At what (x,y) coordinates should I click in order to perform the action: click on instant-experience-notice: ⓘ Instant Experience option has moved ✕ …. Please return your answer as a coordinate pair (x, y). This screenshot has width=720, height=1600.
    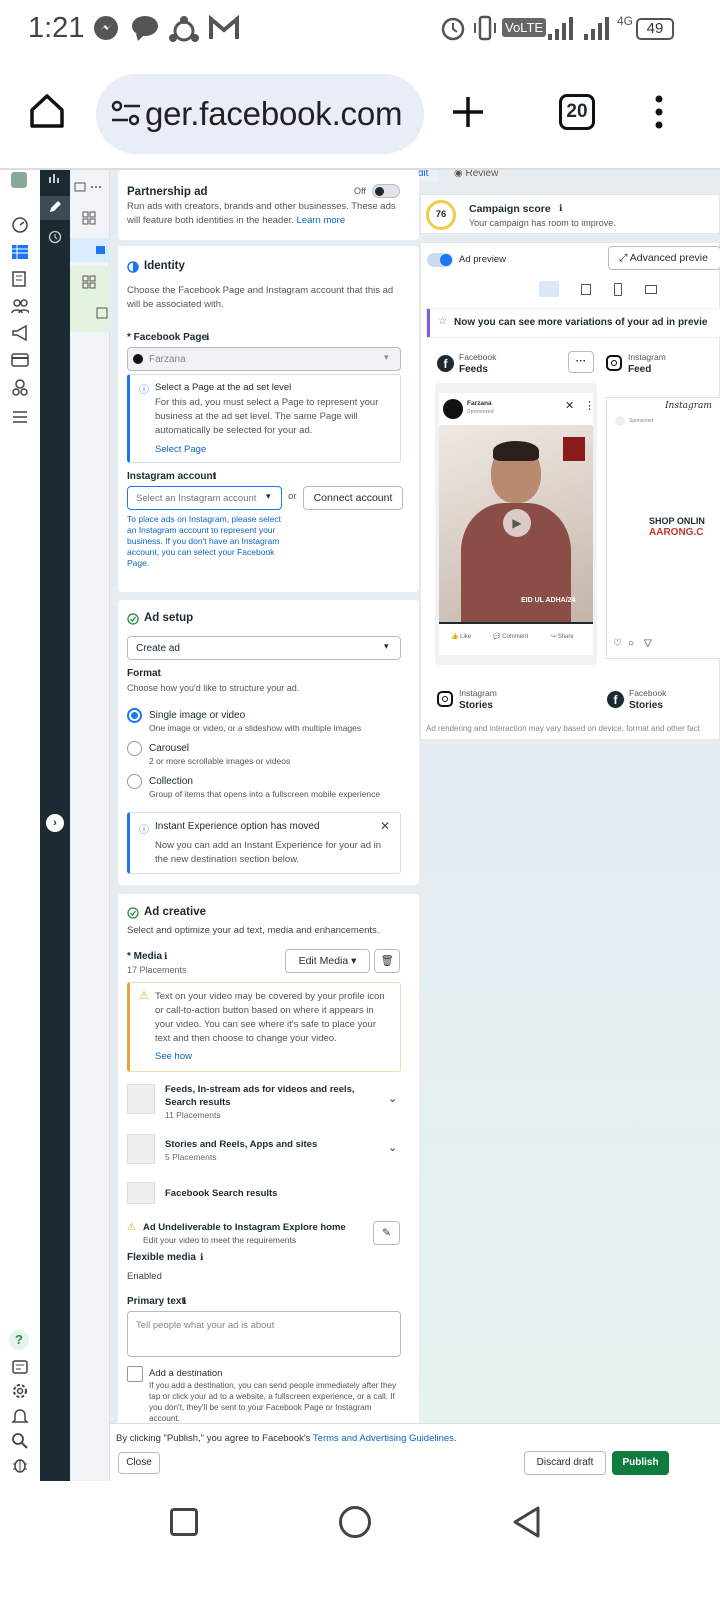
    Looking at the image, I should click on (264, 843).